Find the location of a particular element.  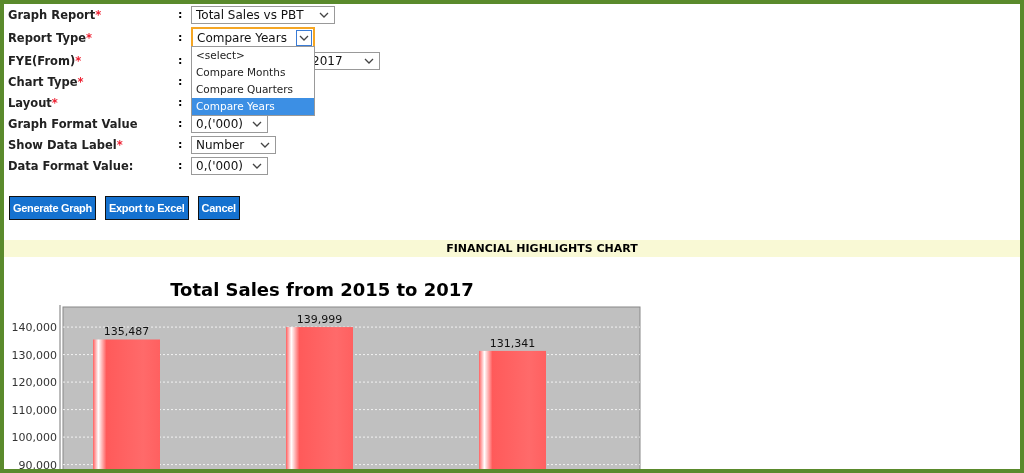

axis-tick-label: 140,000 is located at coordinates (34, 328).